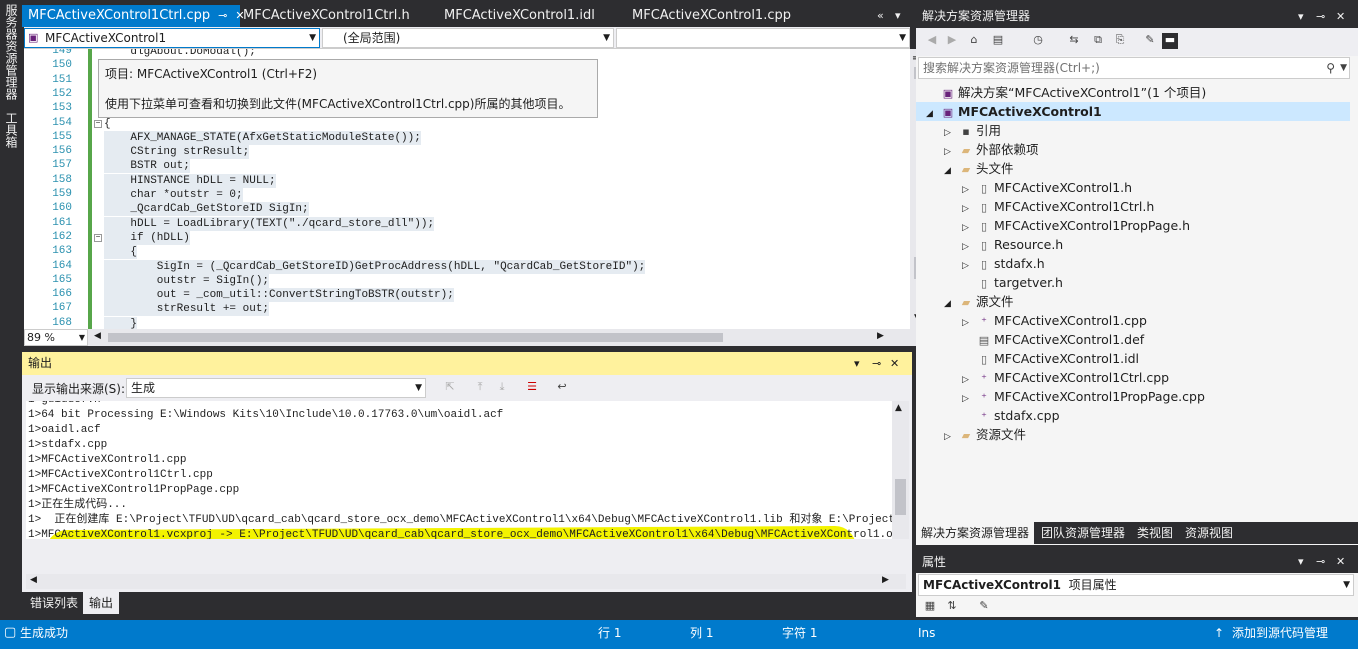 This screenshot has height=649, width=1358. What do you see at coordinates (147, 166) in the screenshot?
I see `code-line: BSTR out;` at bounding box center [147, 166].